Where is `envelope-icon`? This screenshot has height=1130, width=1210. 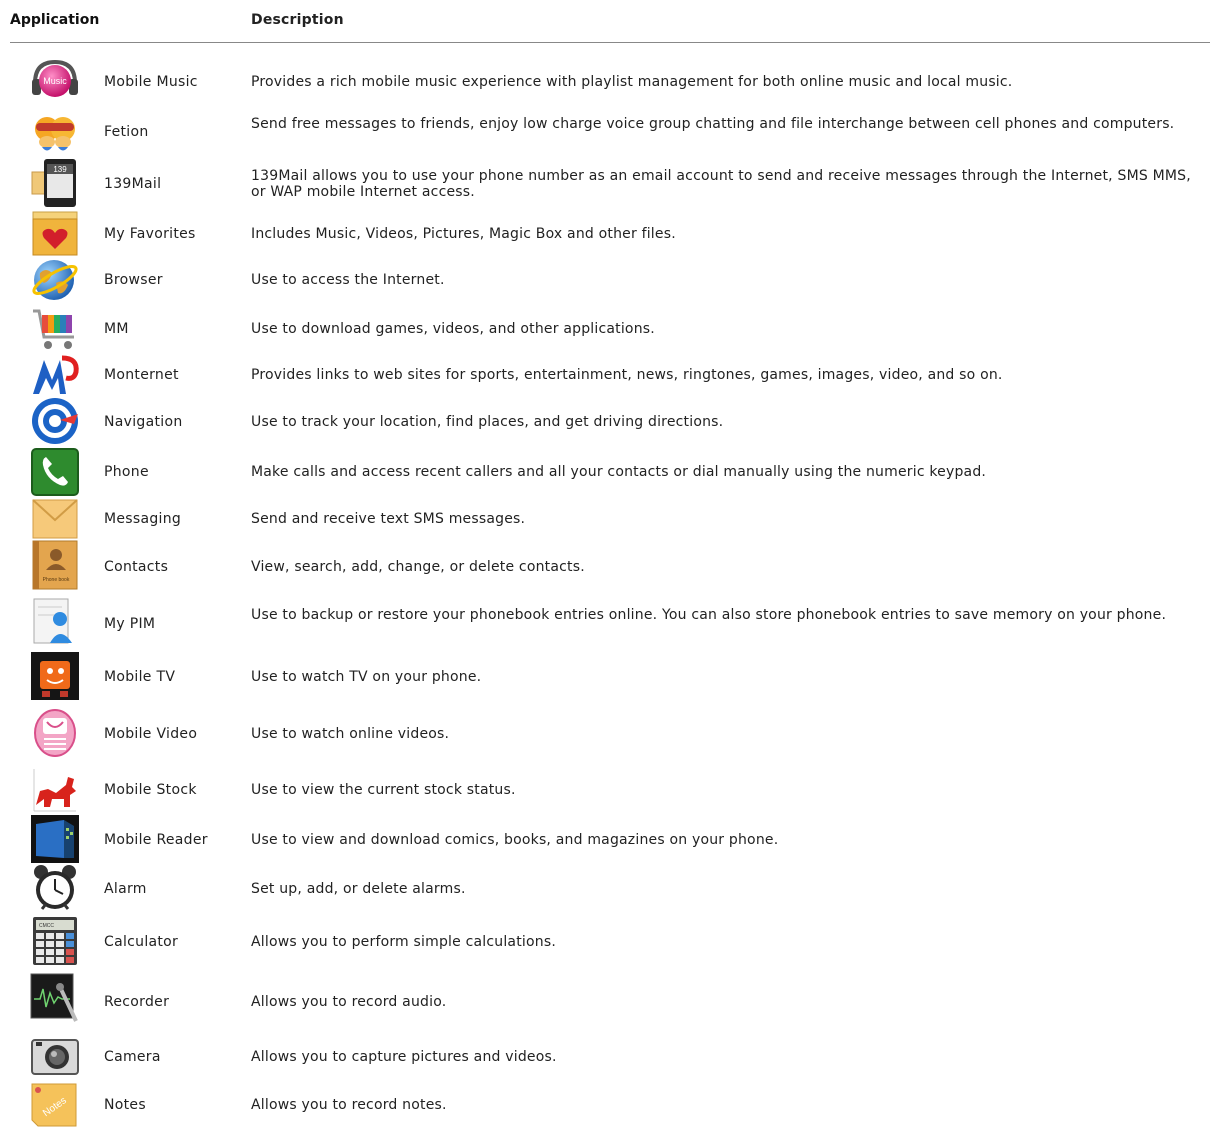
envelope-icon is located at coordinates (55, 519).